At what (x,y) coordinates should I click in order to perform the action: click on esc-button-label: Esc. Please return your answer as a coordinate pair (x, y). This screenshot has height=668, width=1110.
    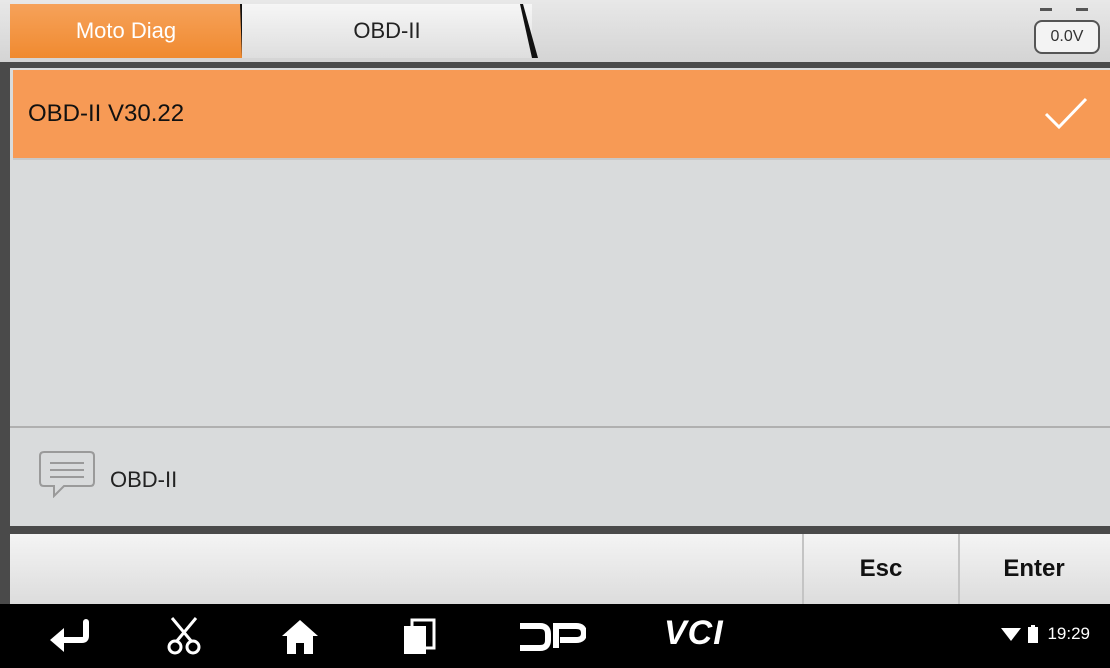
    Looking at the image, I should click on (881, 568).